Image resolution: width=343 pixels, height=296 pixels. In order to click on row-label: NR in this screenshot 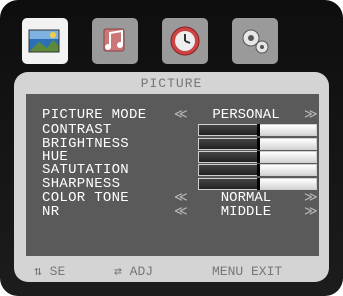, I will do `click(51, 212)`.